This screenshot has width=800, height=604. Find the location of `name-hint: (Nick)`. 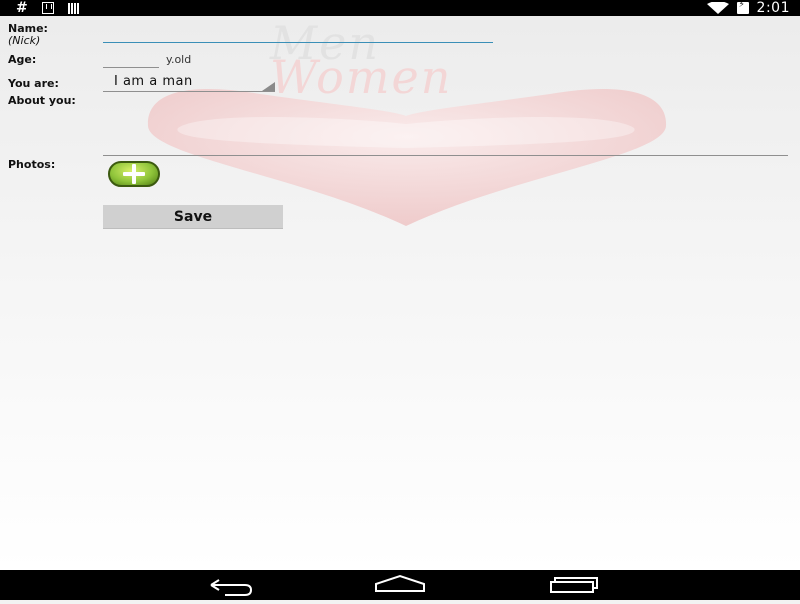

name-hint: (Nick) is located at coordinates (24, 40).